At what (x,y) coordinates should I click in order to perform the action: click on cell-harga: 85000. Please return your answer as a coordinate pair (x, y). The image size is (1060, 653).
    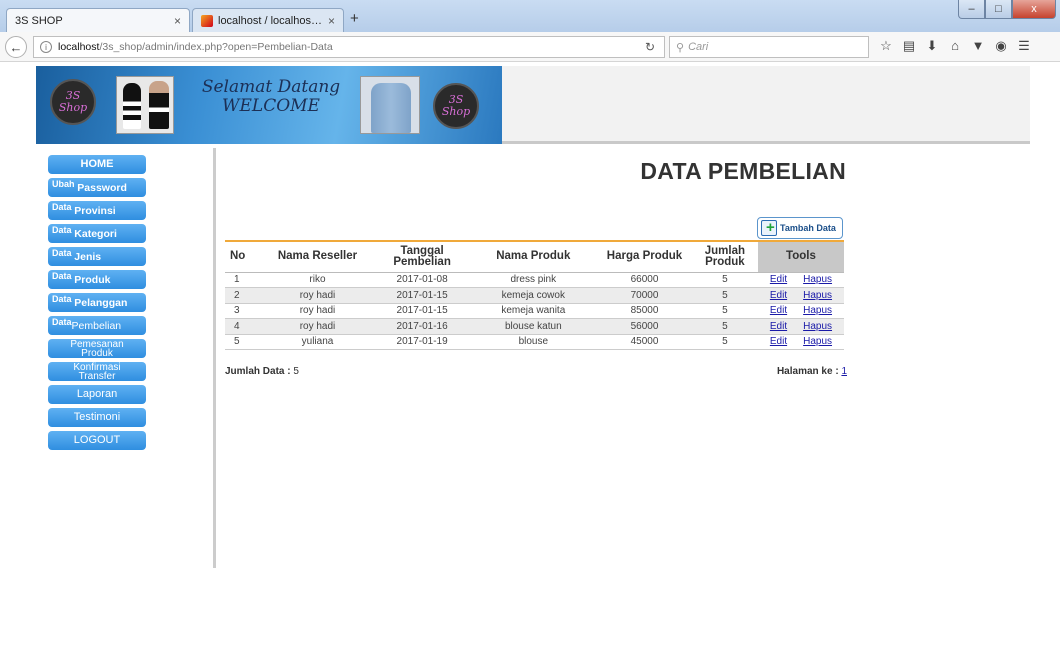
    Looking at the image, I should click on (644, 311).